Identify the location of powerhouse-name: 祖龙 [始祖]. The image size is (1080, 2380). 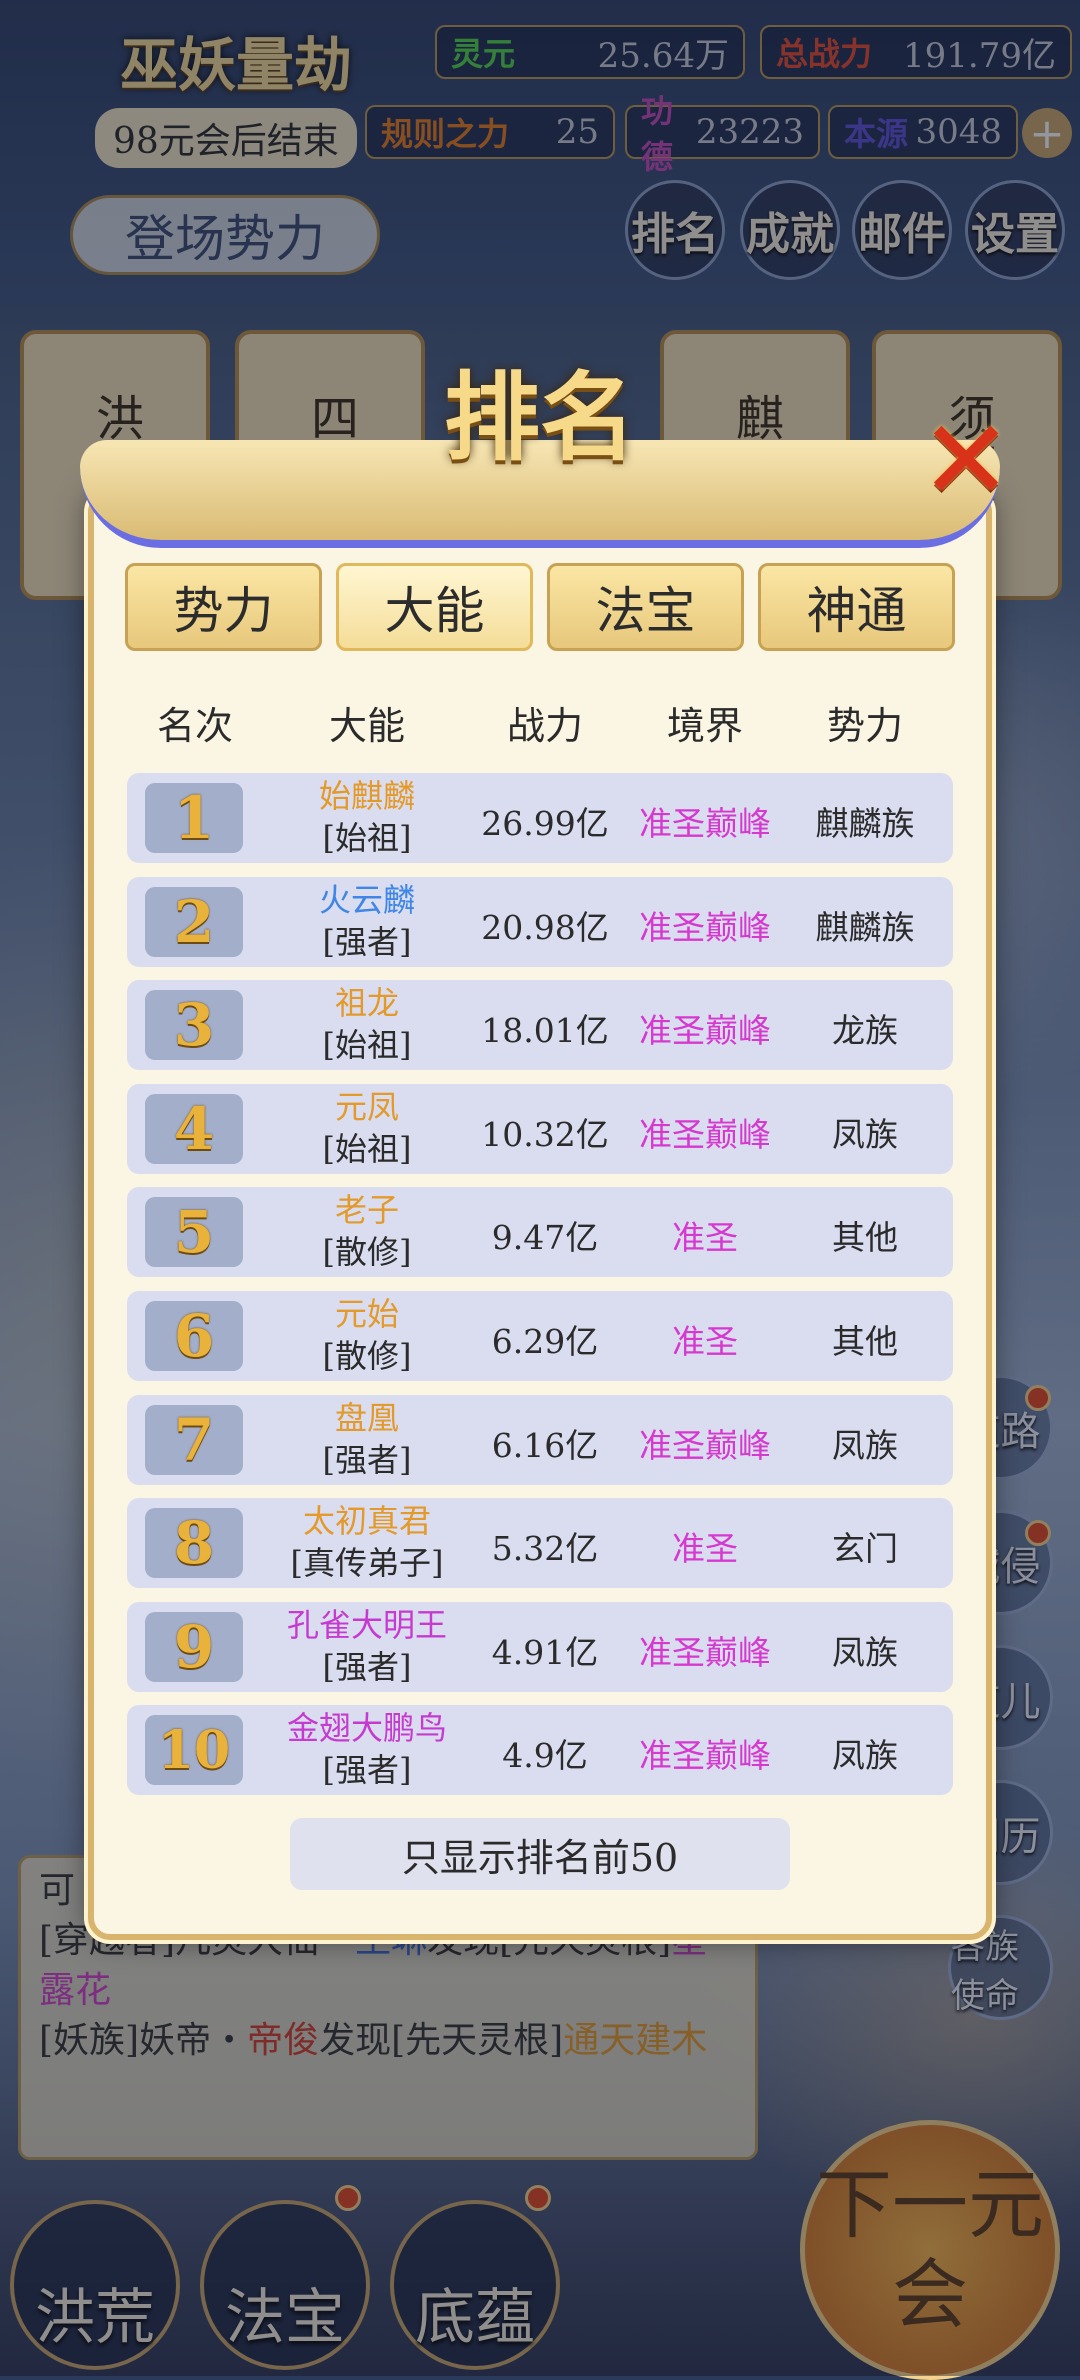
(367, 1024).